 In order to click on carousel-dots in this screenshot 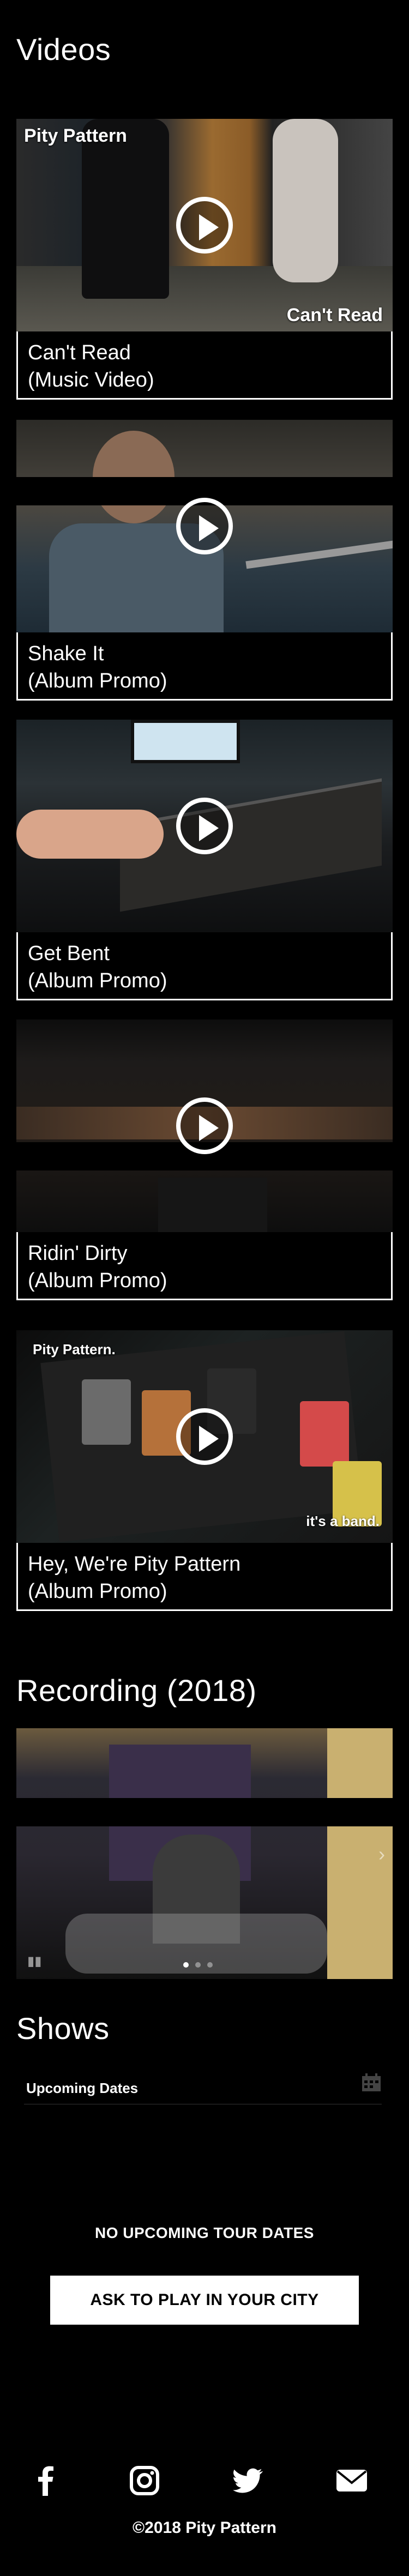, I will do `click(198, 1965)`.